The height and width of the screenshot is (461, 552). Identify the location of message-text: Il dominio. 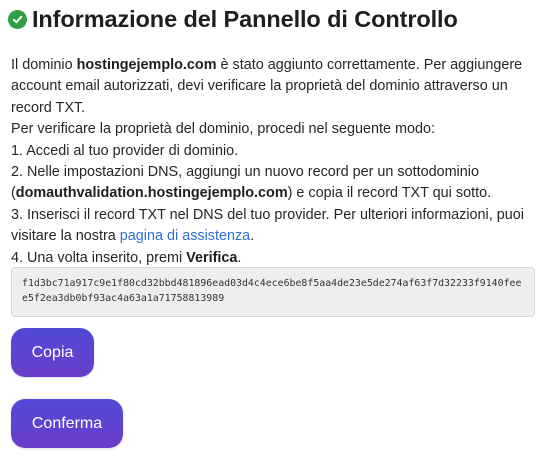
(44, 65).